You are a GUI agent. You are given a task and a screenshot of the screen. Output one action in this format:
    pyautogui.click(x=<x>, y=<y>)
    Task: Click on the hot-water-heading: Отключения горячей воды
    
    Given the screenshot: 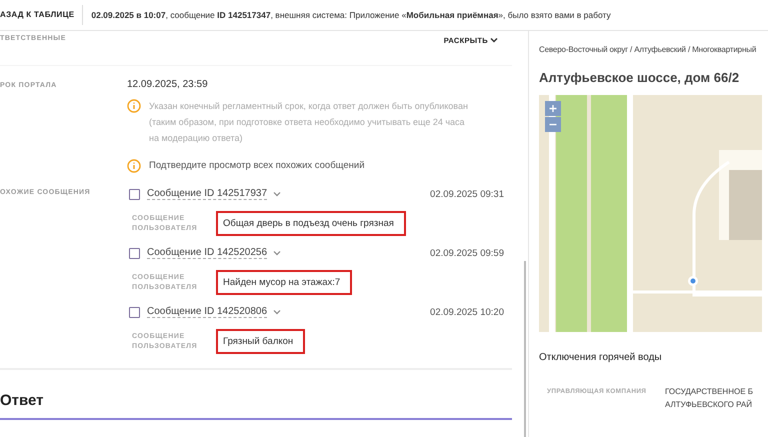 What is the action you would take?
    pyautogui.click(x=601, y=357)
    